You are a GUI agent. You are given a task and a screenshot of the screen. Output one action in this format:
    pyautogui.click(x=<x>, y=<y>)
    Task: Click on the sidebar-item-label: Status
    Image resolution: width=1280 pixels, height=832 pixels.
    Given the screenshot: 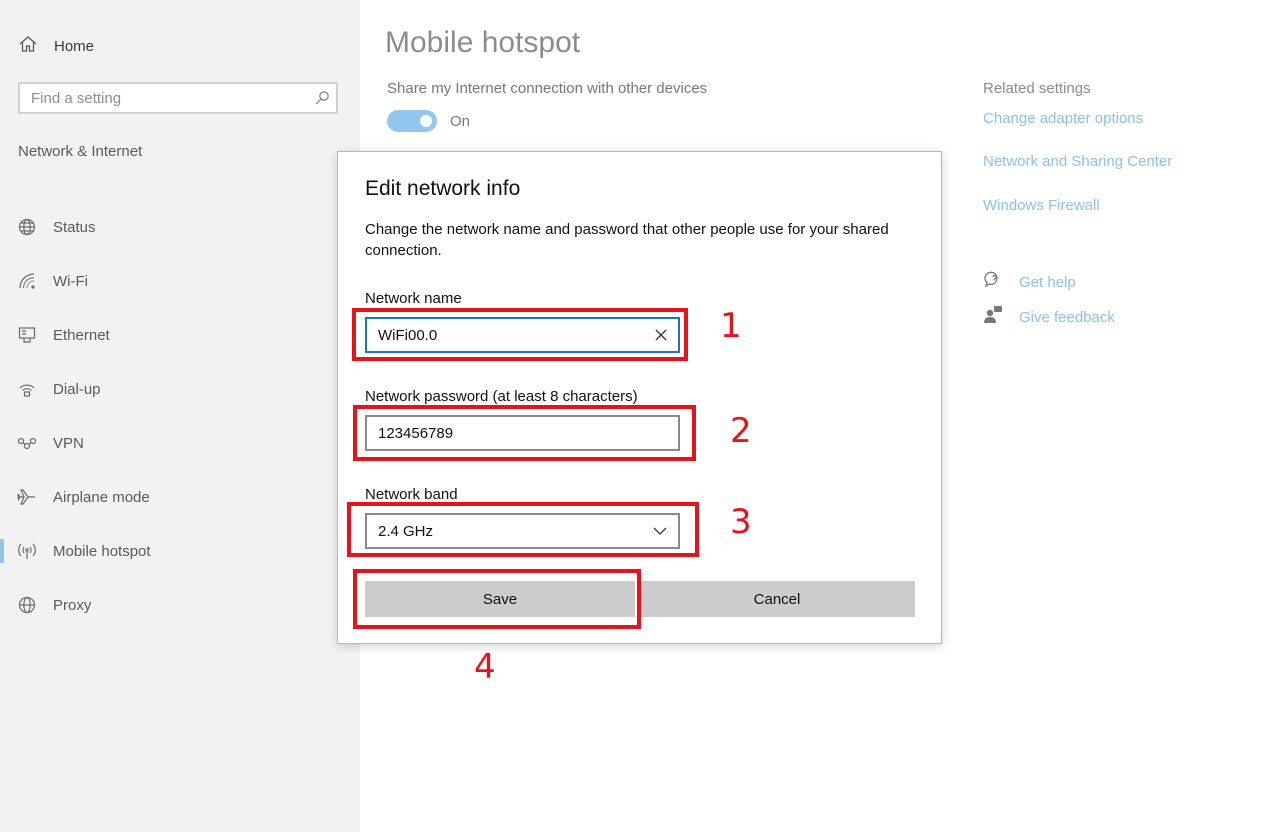 What is the action you would take?
    pyautogui.click(x=74, y=227)
    